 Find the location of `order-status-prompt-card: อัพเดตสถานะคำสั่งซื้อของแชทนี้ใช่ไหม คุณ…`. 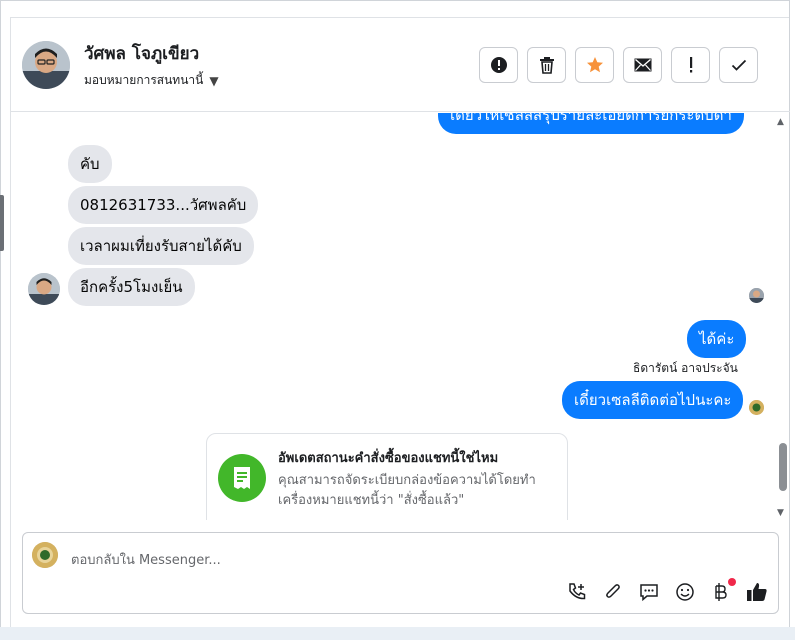

order-status-prompt-card: อัพเดตสถานะคำสั่งซื้อของแชทนี้ใช่ไหม คุณ… is located at coordinates (387, 476).